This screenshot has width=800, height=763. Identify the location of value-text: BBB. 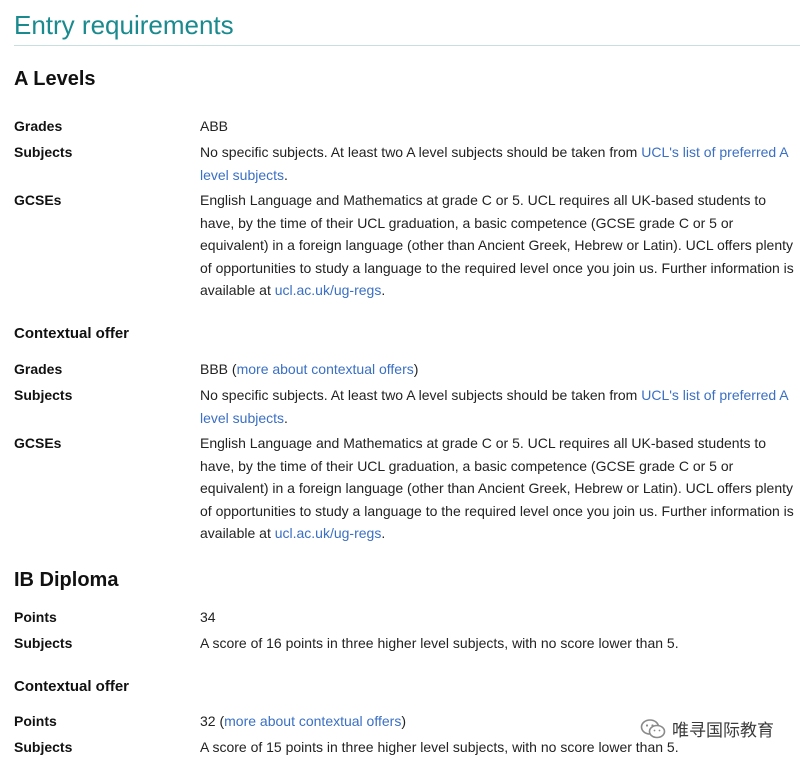
(214, 369).